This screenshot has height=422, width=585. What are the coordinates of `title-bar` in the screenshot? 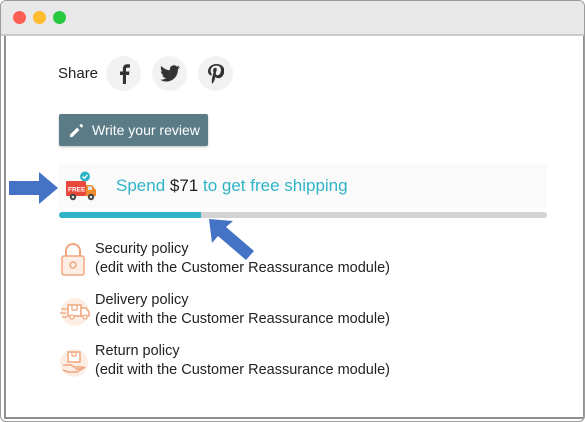 It's located at (292, 18).